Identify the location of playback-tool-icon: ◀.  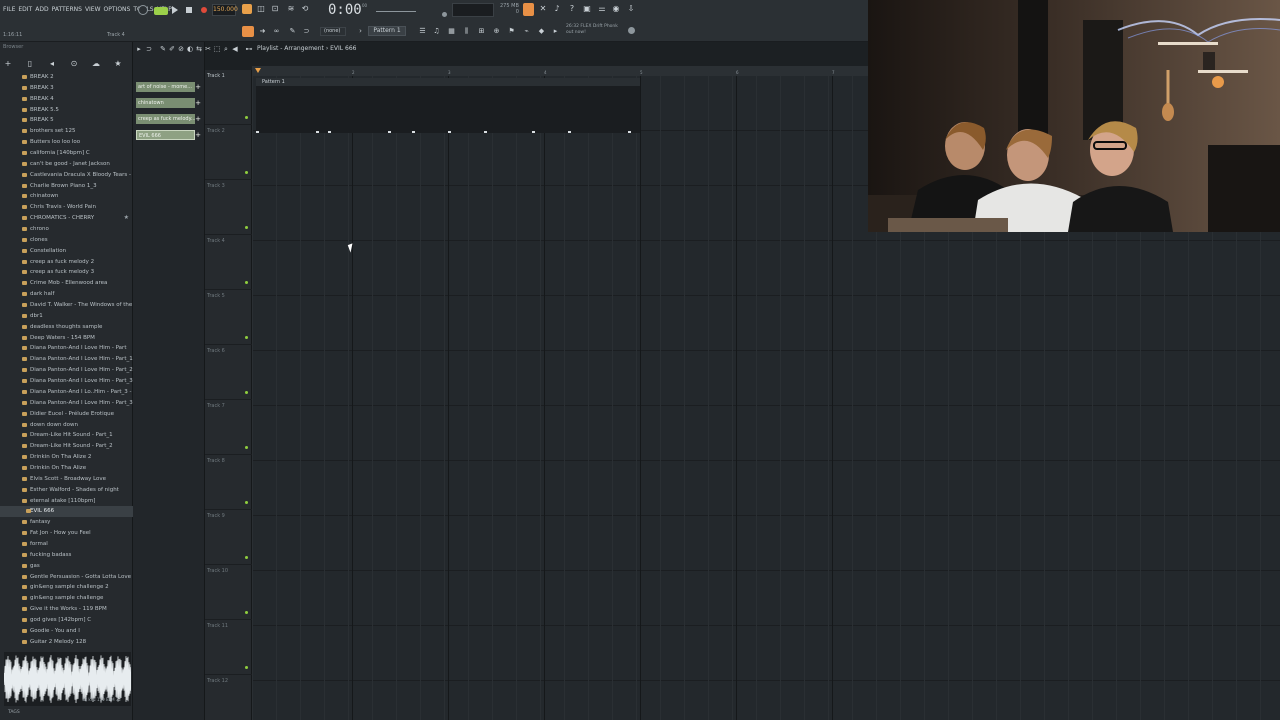
(235, 49).